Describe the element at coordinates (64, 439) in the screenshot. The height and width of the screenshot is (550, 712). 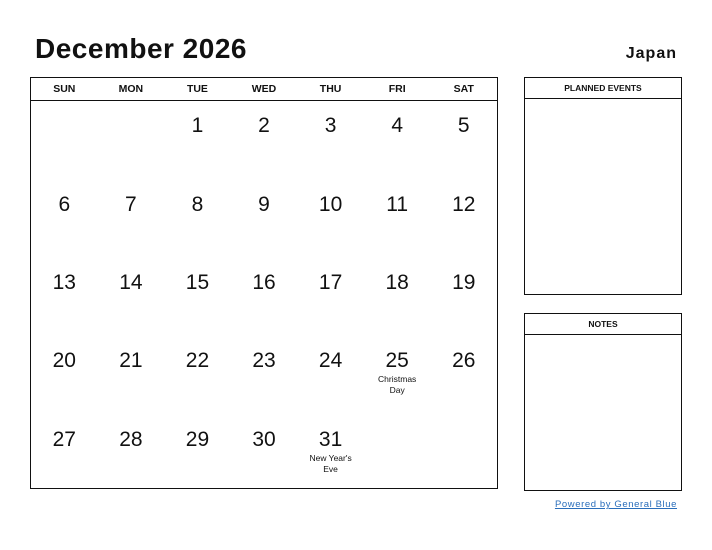
I see `day-number: 27` at that location.